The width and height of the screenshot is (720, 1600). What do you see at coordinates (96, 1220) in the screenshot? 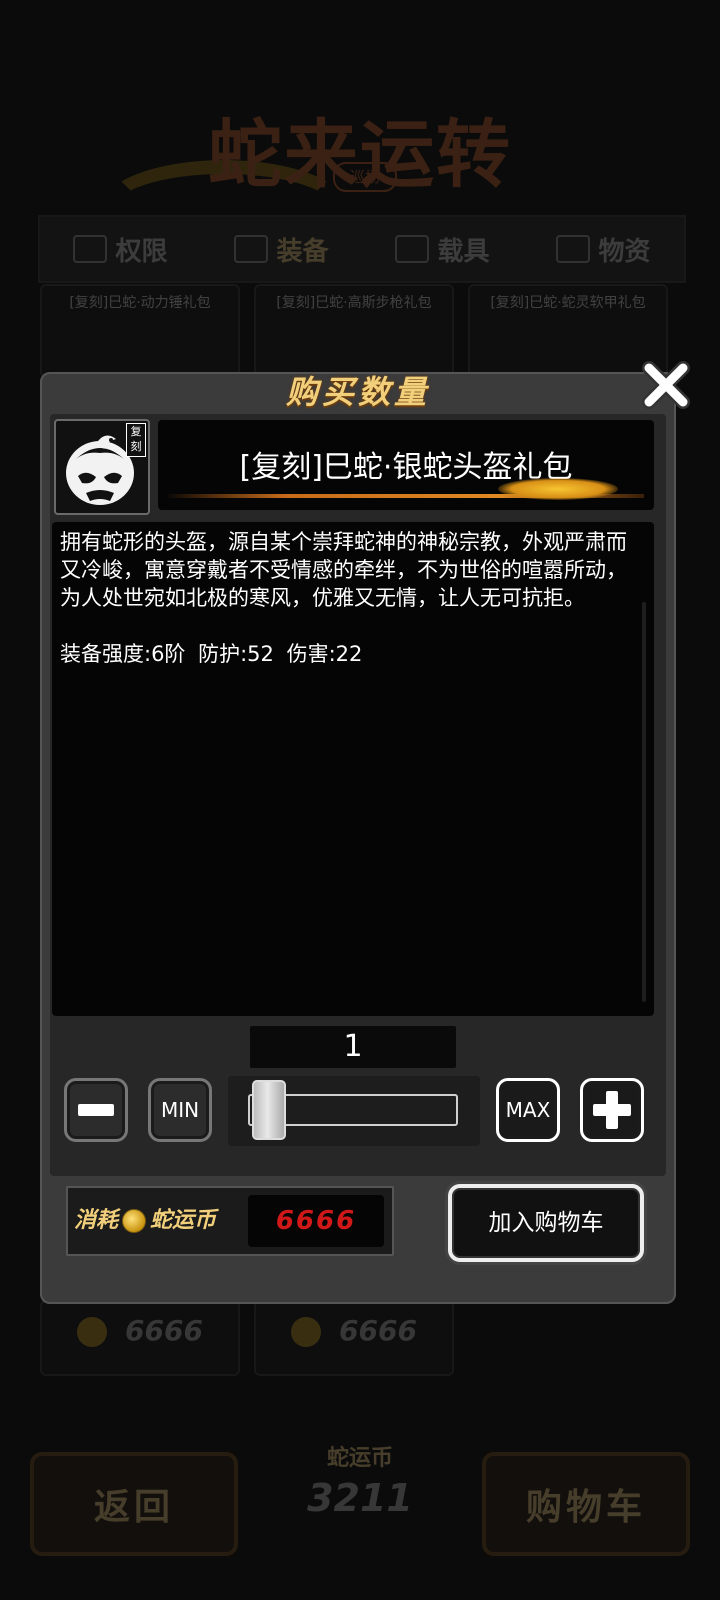
I see `cost-prefix: 消耗` at bounding box center [96, 1220].